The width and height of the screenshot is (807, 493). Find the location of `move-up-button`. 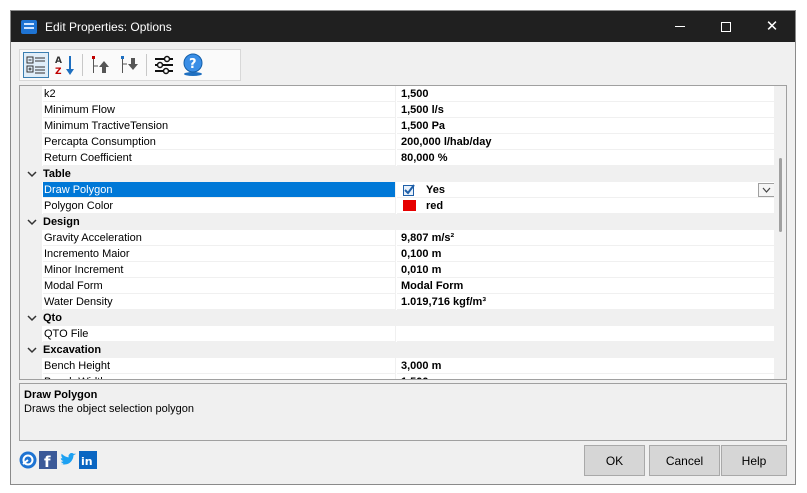

move-up-button is located at coordinates (100, 65).